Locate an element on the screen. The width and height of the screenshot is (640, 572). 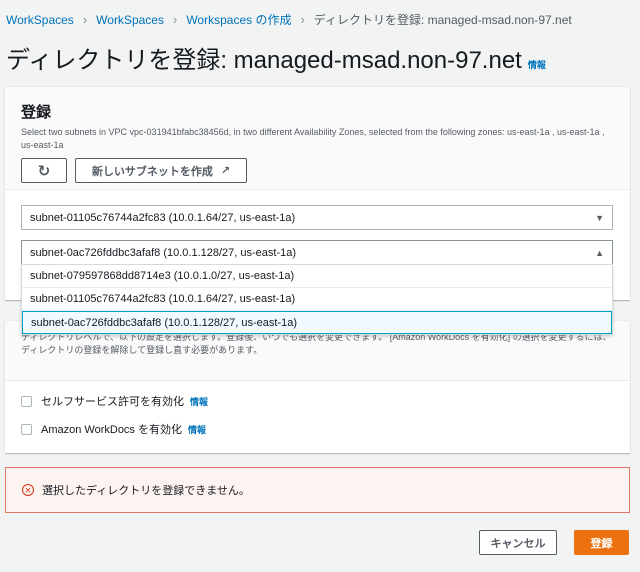
self-service-label: セルフサービス許可を有効化 is located at coordinates (112, 402).